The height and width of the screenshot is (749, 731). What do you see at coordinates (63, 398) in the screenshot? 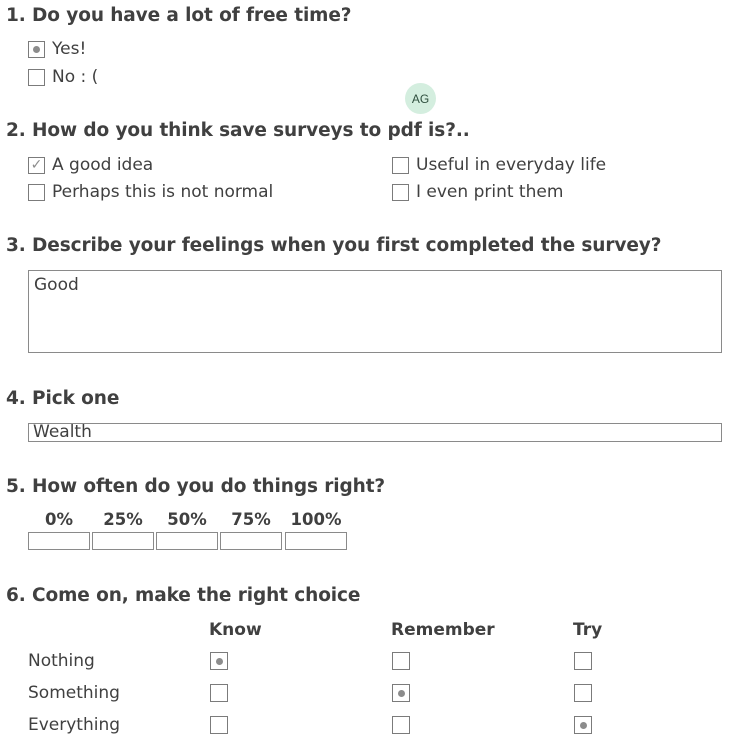
I see `question-4-title: 4. Pick one` at bounding box center [63, 398].